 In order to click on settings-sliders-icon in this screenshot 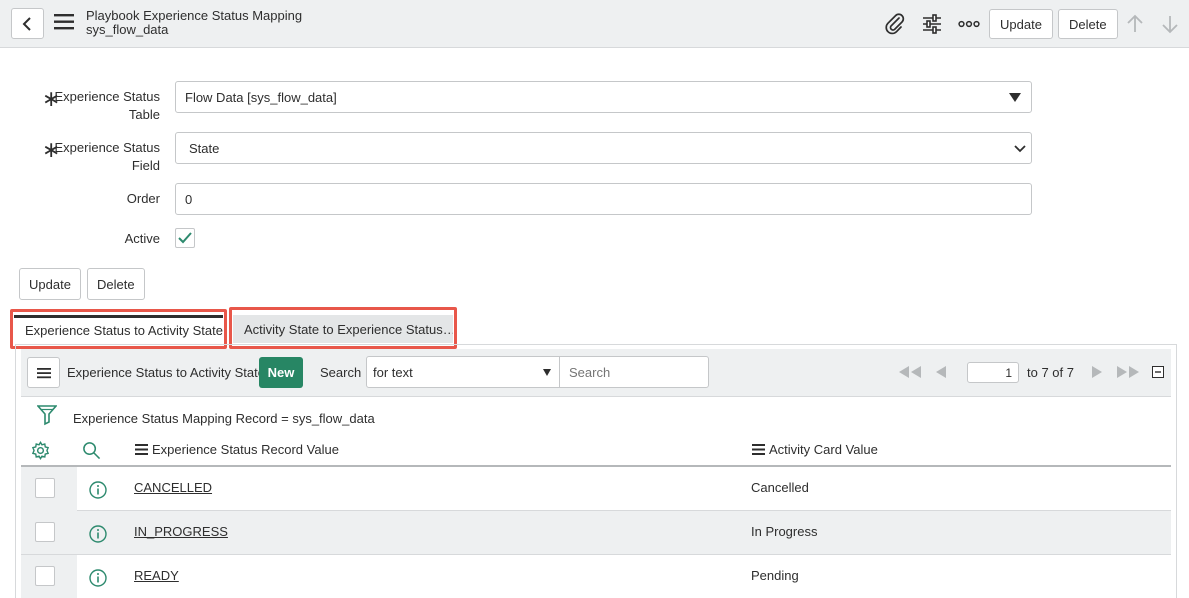, I will do `click(932, 24)`.